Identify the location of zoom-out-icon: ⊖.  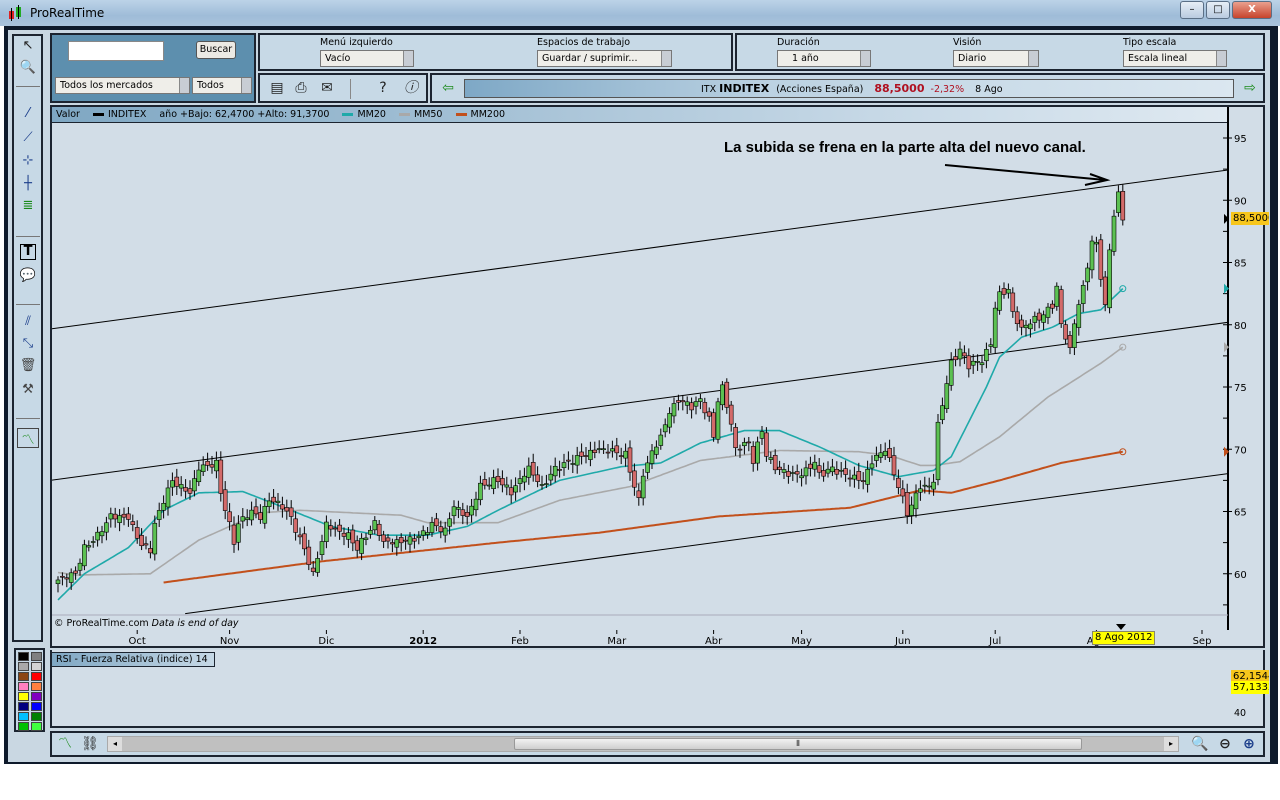
(1225, 744).